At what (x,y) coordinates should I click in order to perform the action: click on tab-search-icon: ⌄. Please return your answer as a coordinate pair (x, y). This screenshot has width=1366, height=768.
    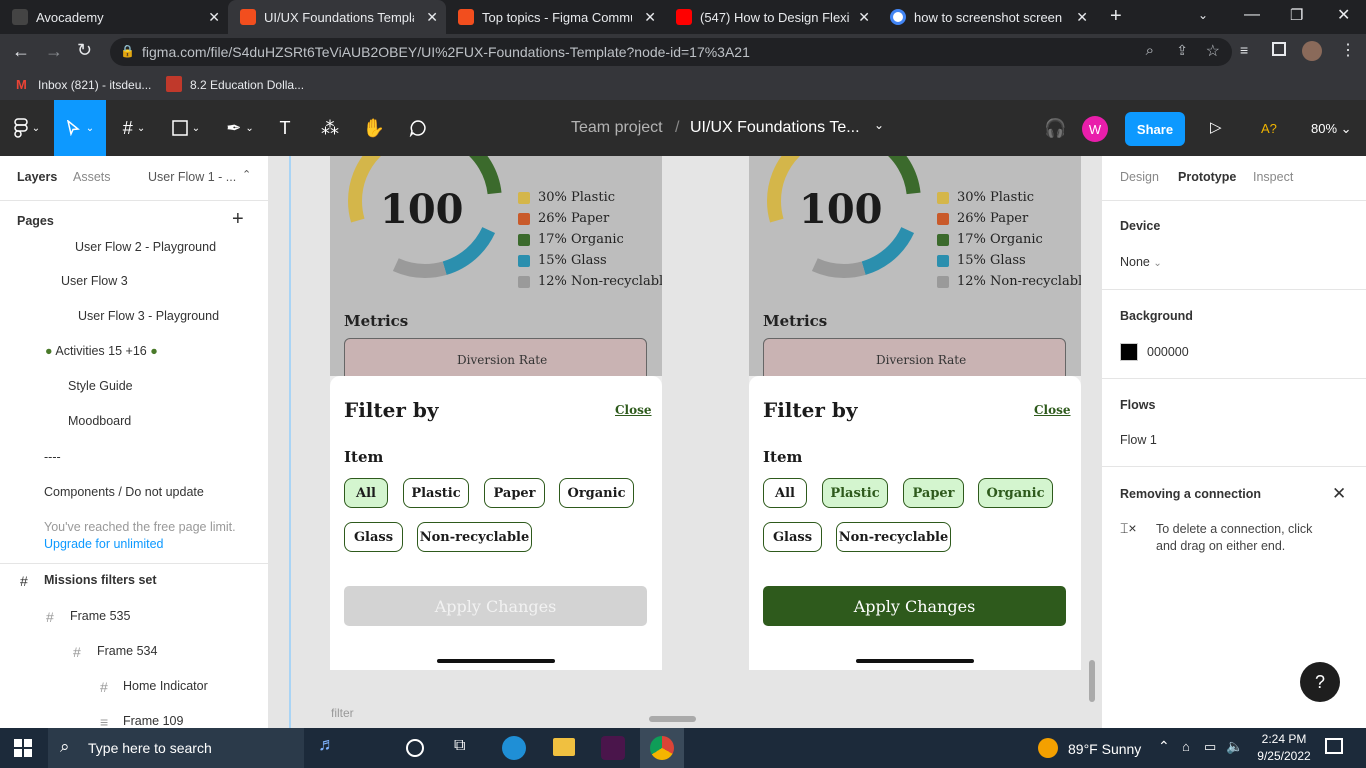
    Looking at the image, I should click on (1203, 15).